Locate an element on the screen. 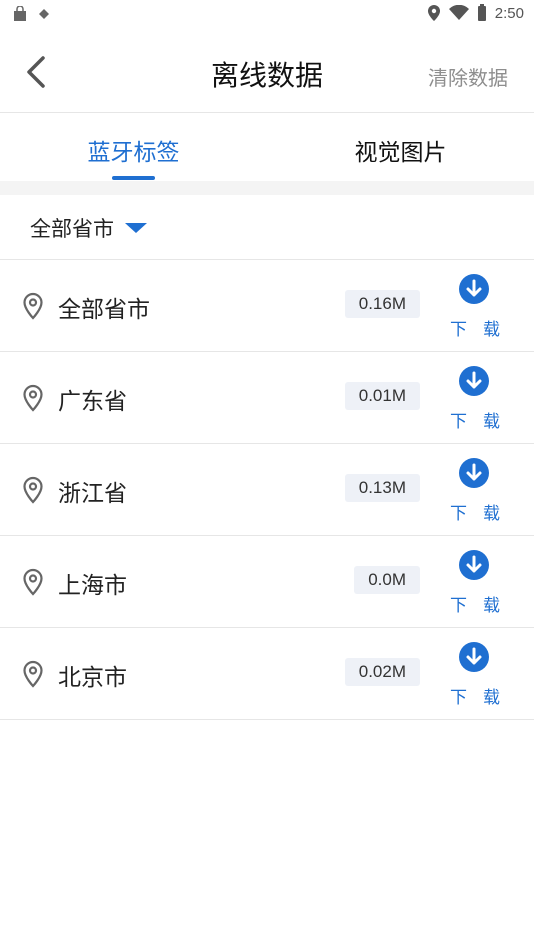 This screenshot has height=949, width=534. tab-visual-images: 视觉图片 is located at coordinates (400, 147).